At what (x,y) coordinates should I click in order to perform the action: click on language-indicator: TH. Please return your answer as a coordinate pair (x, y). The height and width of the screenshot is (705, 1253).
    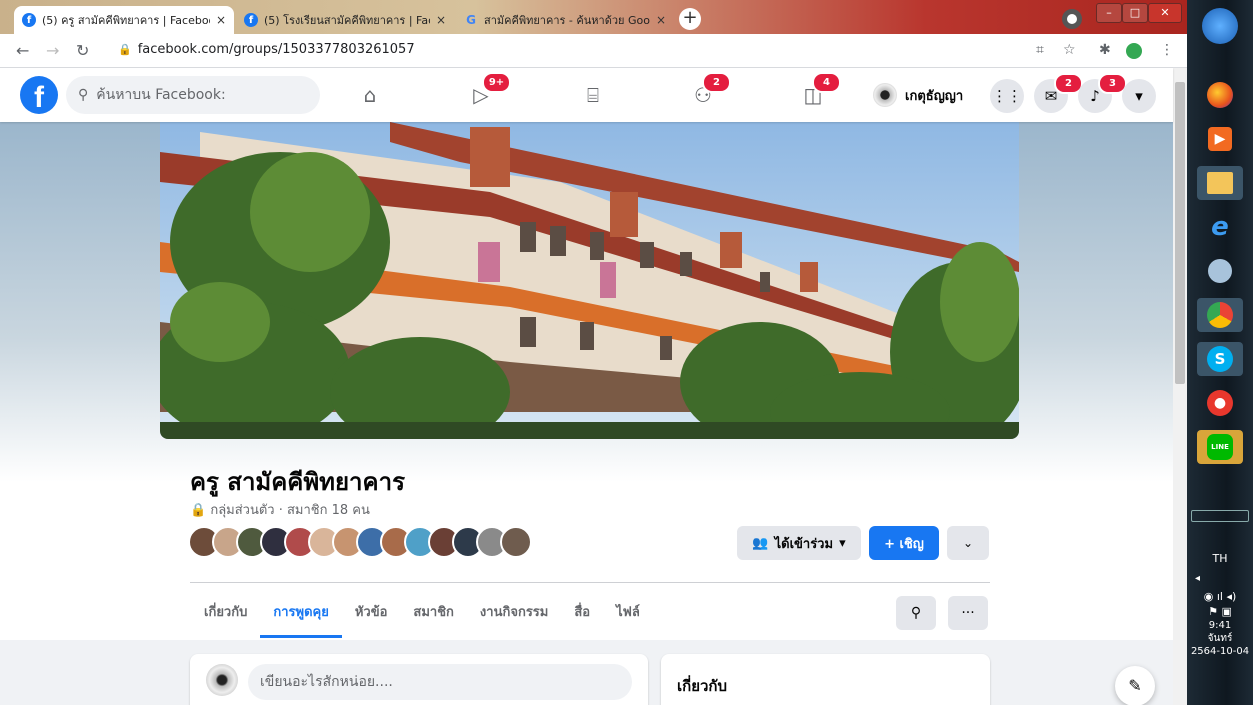
    Looking at the image, I should click on (1220, 558).